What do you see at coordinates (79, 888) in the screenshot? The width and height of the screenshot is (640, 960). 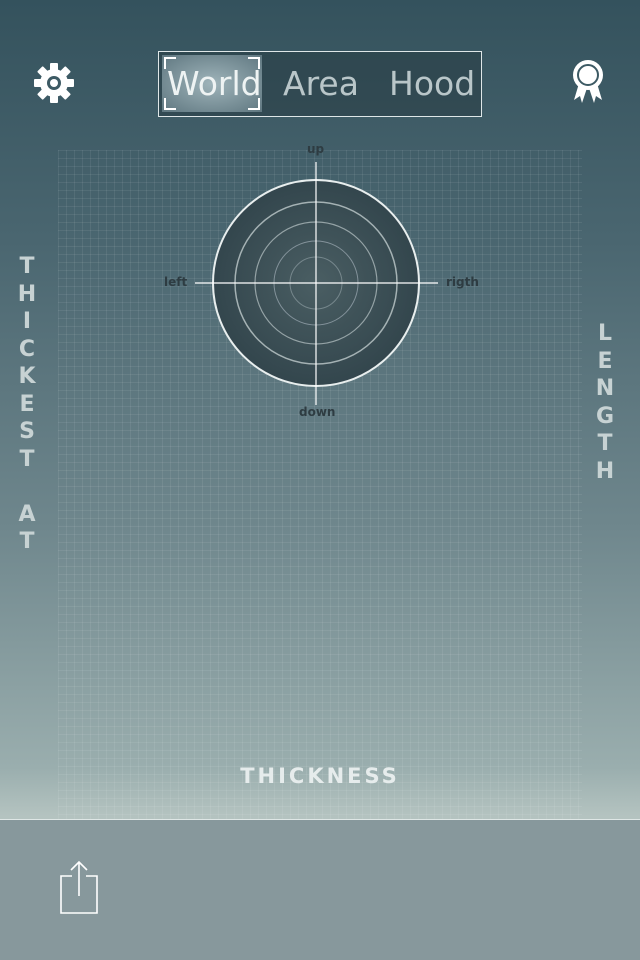 I see `share-icon` at bounding box center [79, 888].